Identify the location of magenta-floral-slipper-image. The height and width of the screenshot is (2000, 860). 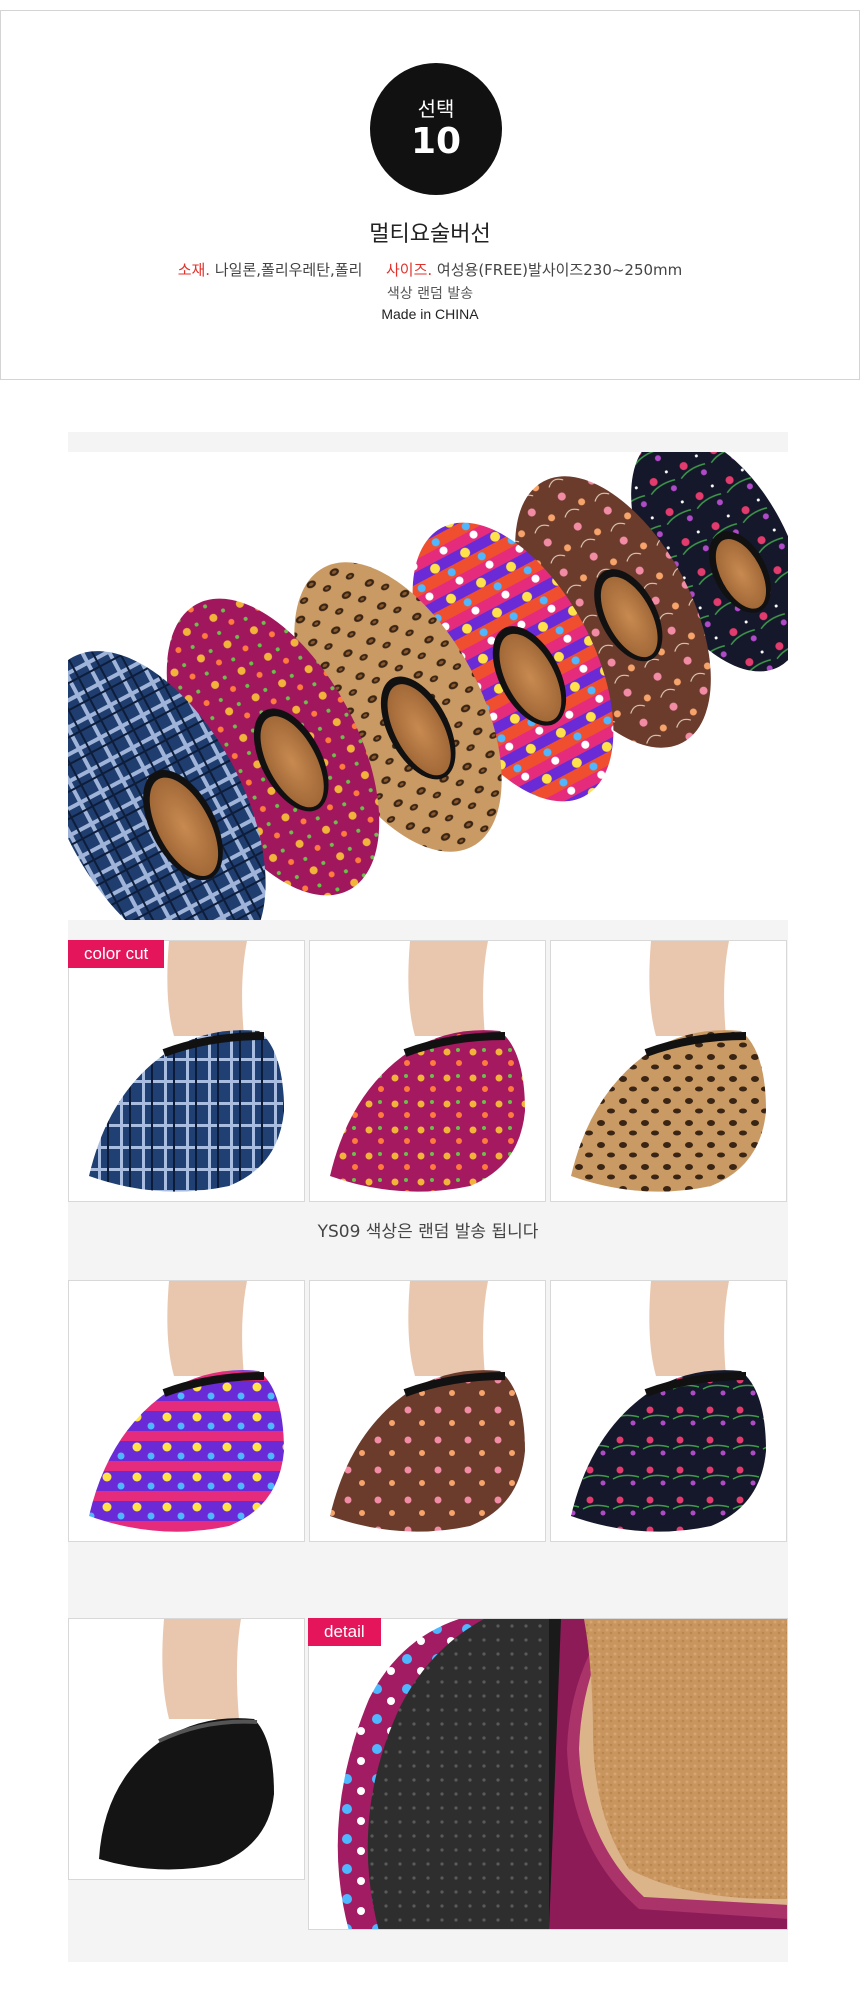
(427, 1071).